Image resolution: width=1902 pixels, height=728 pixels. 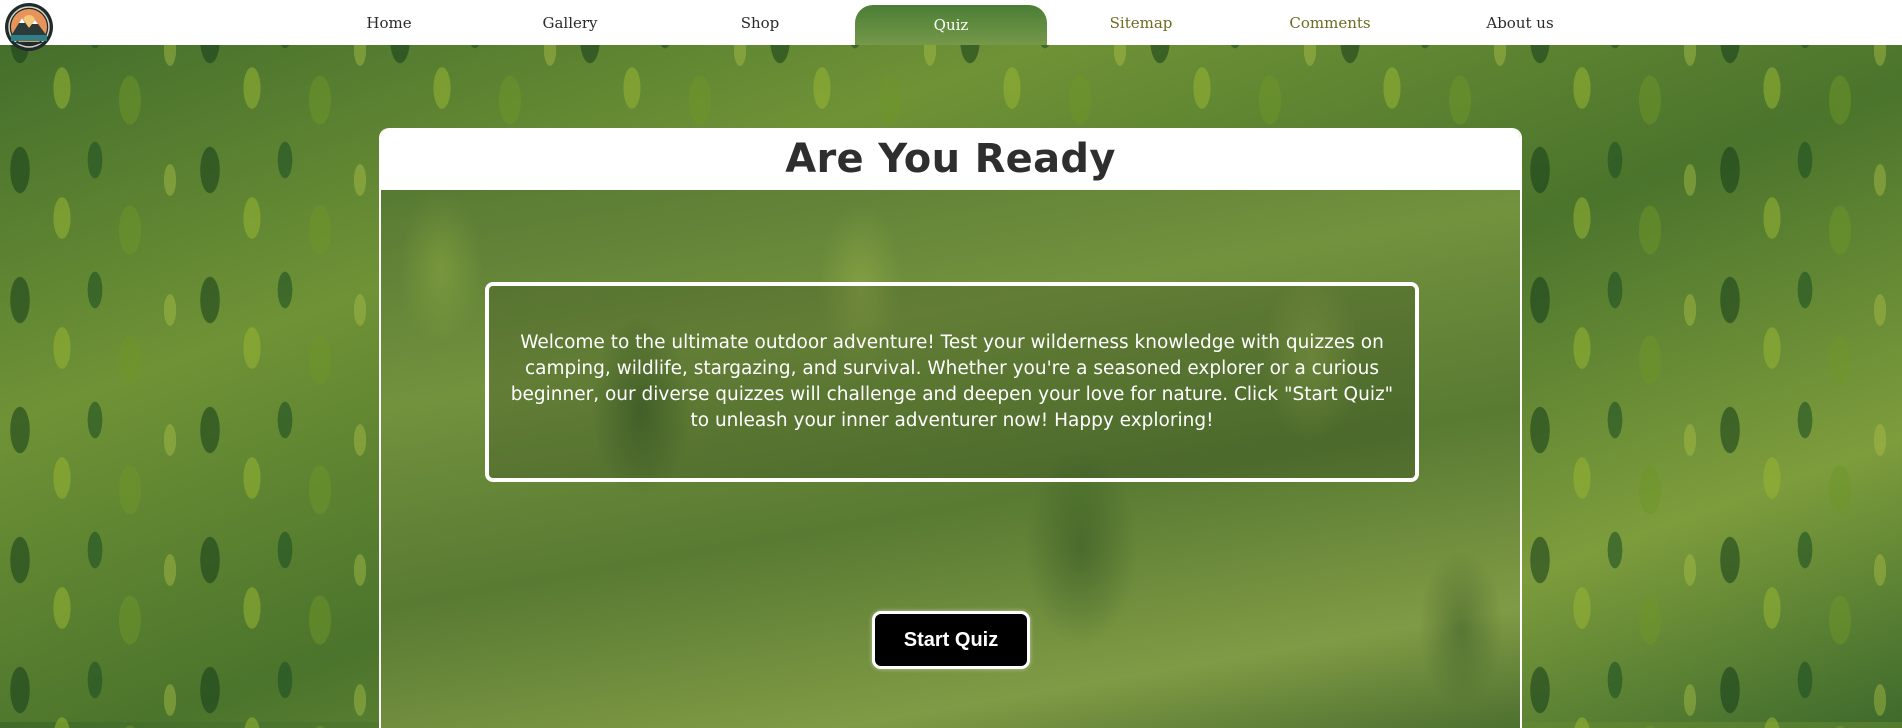 What do you see at coordinates (570, 22) in the screenshot?
I see `nav-item-gallery: Gallery` at bounding box center [570, 22].